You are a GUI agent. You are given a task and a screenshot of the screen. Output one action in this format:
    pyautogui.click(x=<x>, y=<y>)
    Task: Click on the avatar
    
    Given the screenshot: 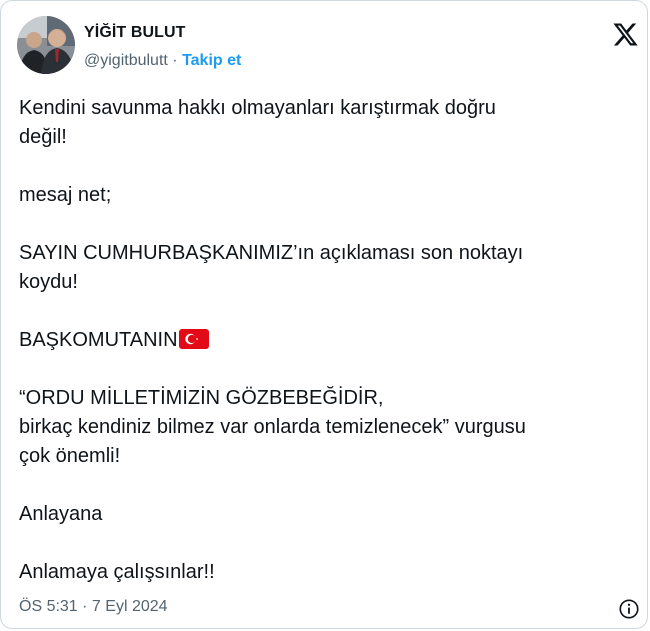 What is the action you would take?
    pyautogui.click(x=46, y=45)
    